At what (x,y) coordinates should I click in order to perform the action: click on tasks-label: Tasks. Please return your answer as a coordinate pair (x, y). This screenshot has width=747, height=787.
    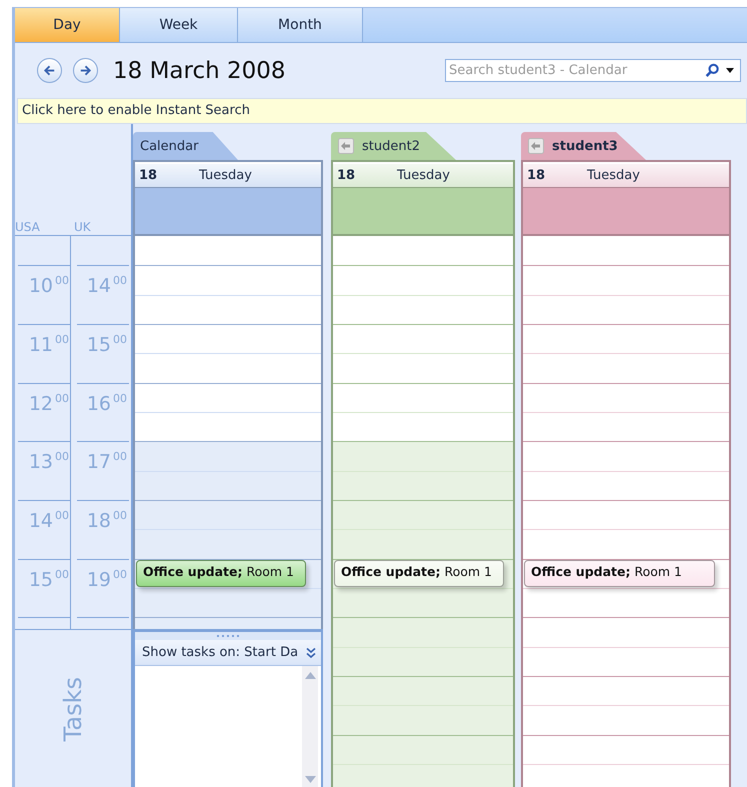
    Looking at the image, I should click on (73, 709).